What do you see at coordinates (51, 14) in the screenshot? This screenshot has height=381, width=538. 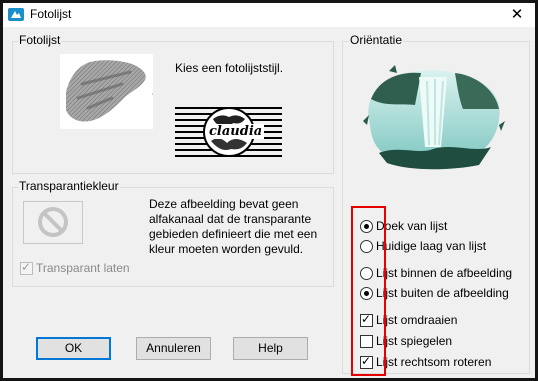 I see `window-title: Fotolijst` at bounding box center [51, 14].